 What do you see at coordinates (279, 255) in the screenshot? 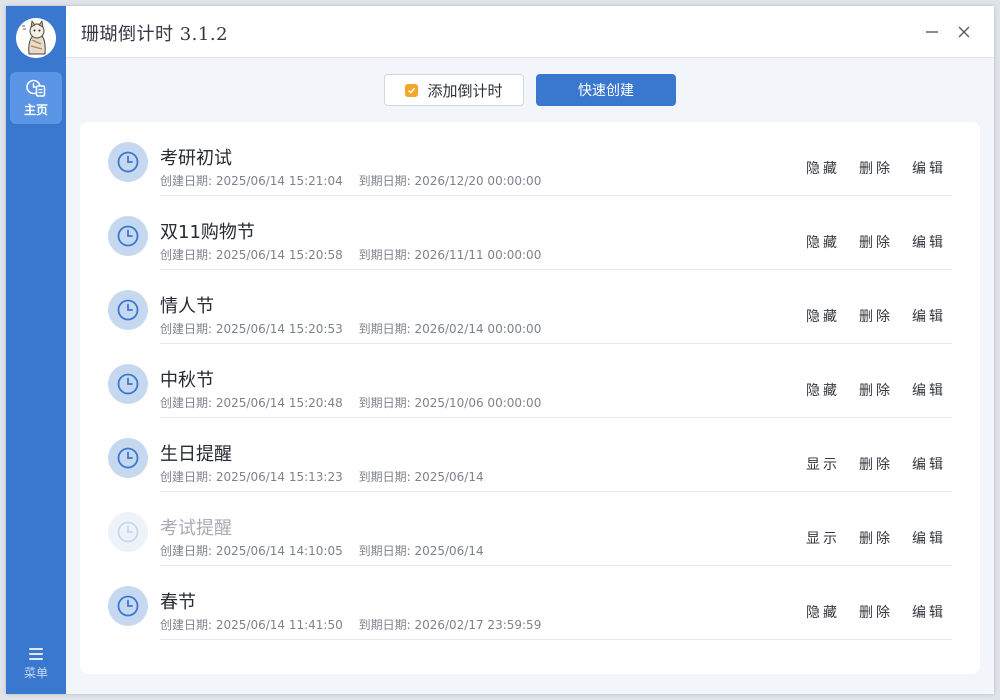
I see `created-date: 2025/06/14 15:20:58` at bounding box center [279, 255].